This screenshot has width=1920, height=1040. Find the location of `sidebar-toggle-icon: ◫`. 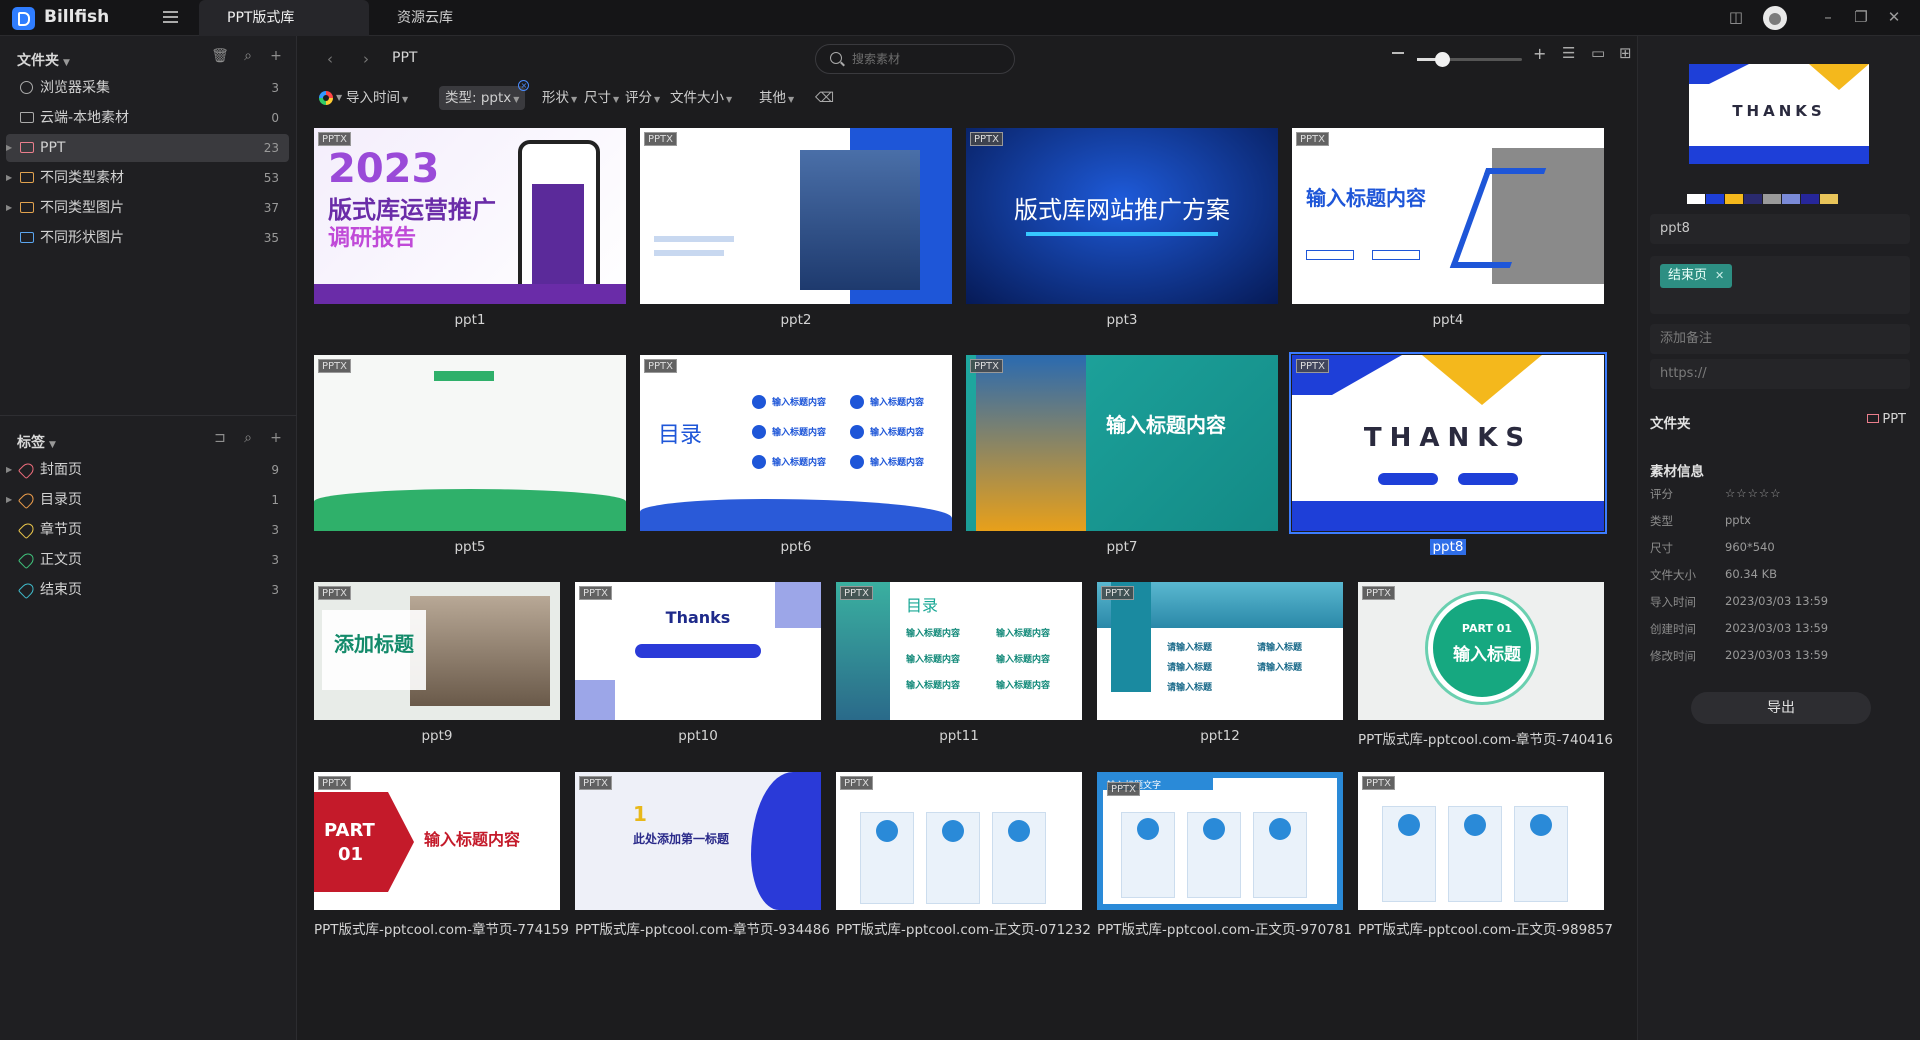

sidebar-toggle-icon: ◫ is located at coordinates (1736, 17).